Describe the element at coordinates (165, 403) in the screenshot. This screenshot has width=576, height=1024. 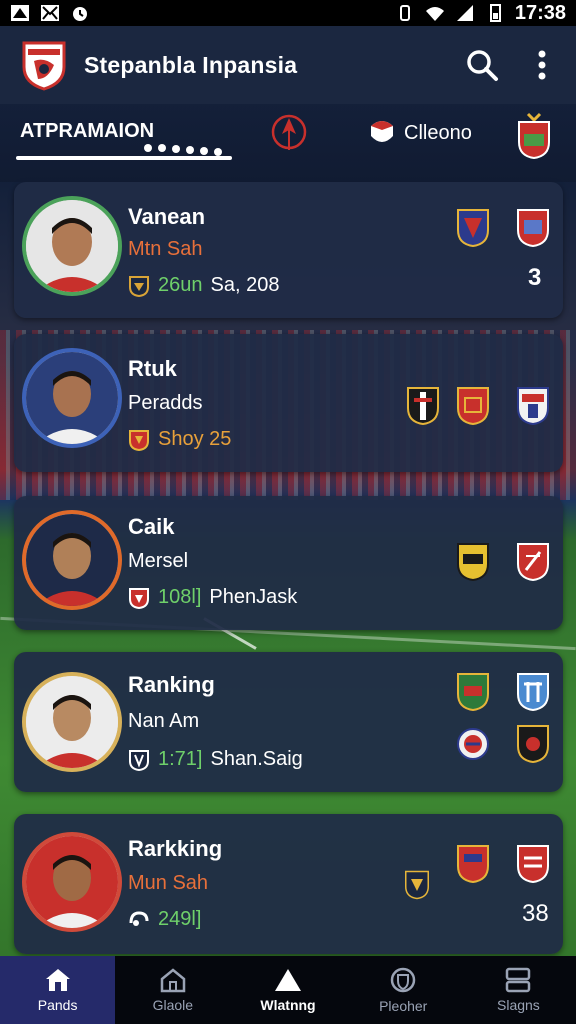
I see `player-subtitle: Peradds` at that location.